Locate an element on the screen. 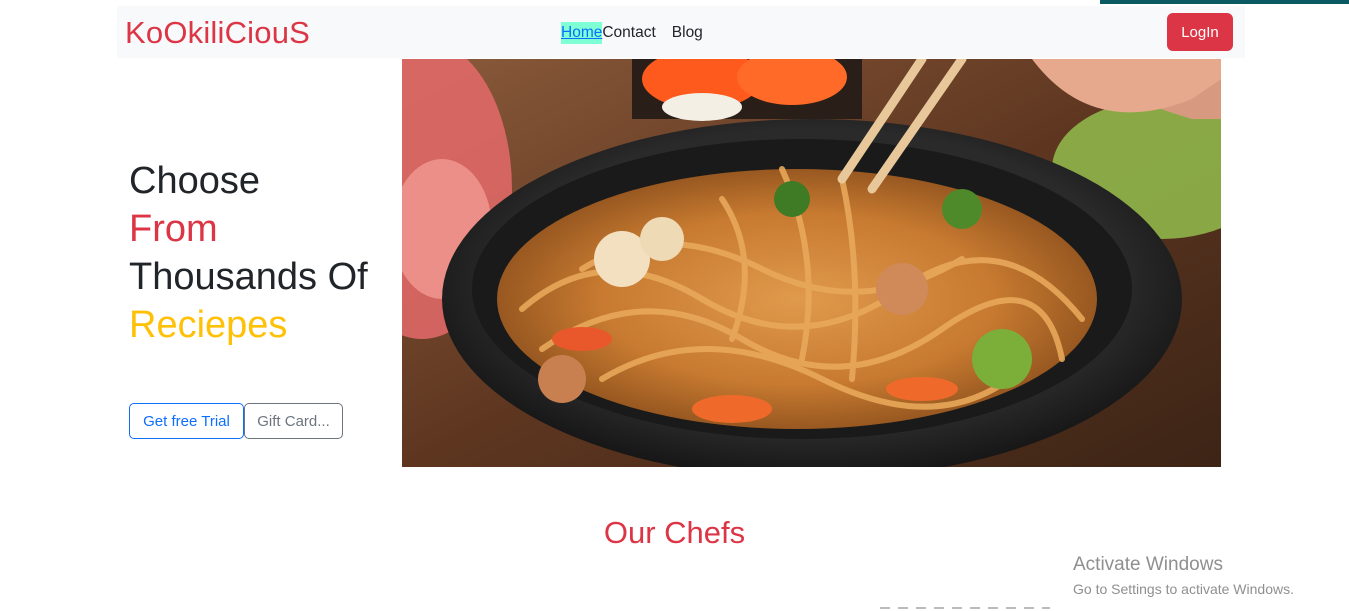 The width and height of the screenshot is (1349, 611). hero-line-recipes: Reciepes is located at coordinates (208, 325).